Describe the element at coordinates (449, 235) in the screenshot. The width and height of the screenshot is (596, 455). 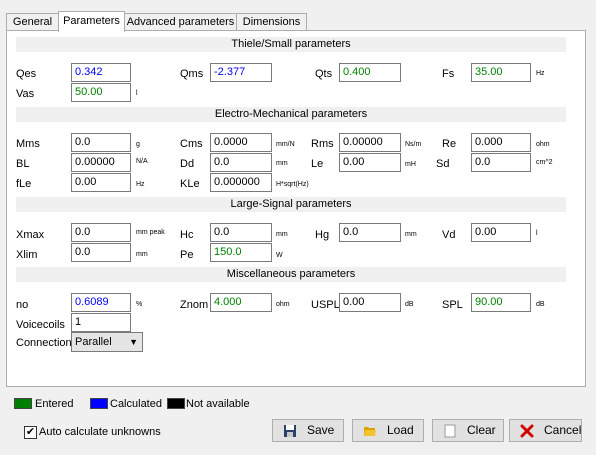
I see `vd-label: Vd` at that location.